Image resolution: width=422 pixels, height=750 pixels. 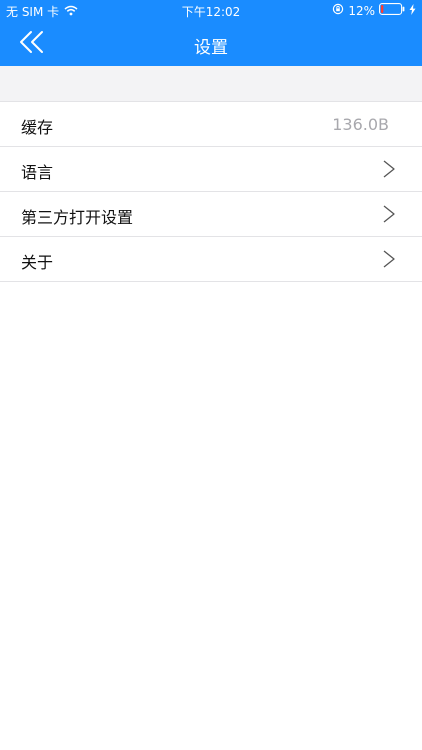 I want to click on nav-bar: 设置, so click(x=211, y=44).